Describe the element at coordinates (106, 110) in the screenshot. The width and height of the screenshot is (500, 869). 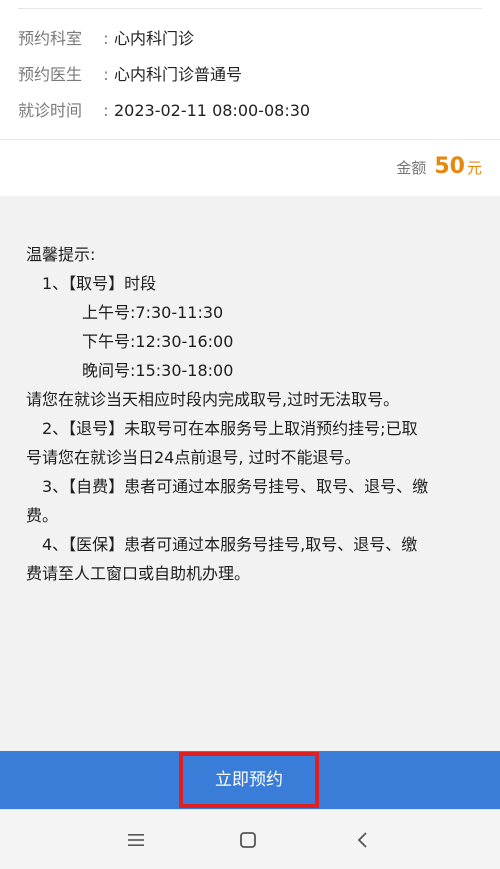
I see `visit-time-sep: :` at that location.